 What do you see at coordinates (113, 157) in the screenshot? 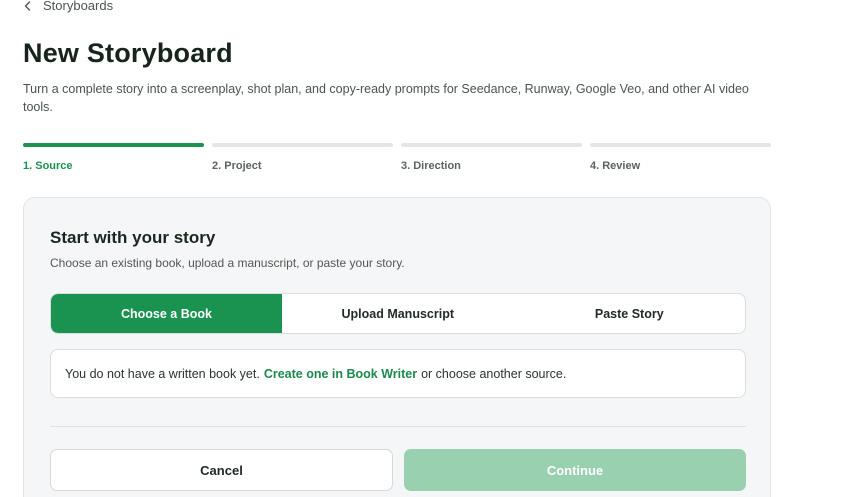
I see `step-source: 1. Source` at bounding box center [113, 157].